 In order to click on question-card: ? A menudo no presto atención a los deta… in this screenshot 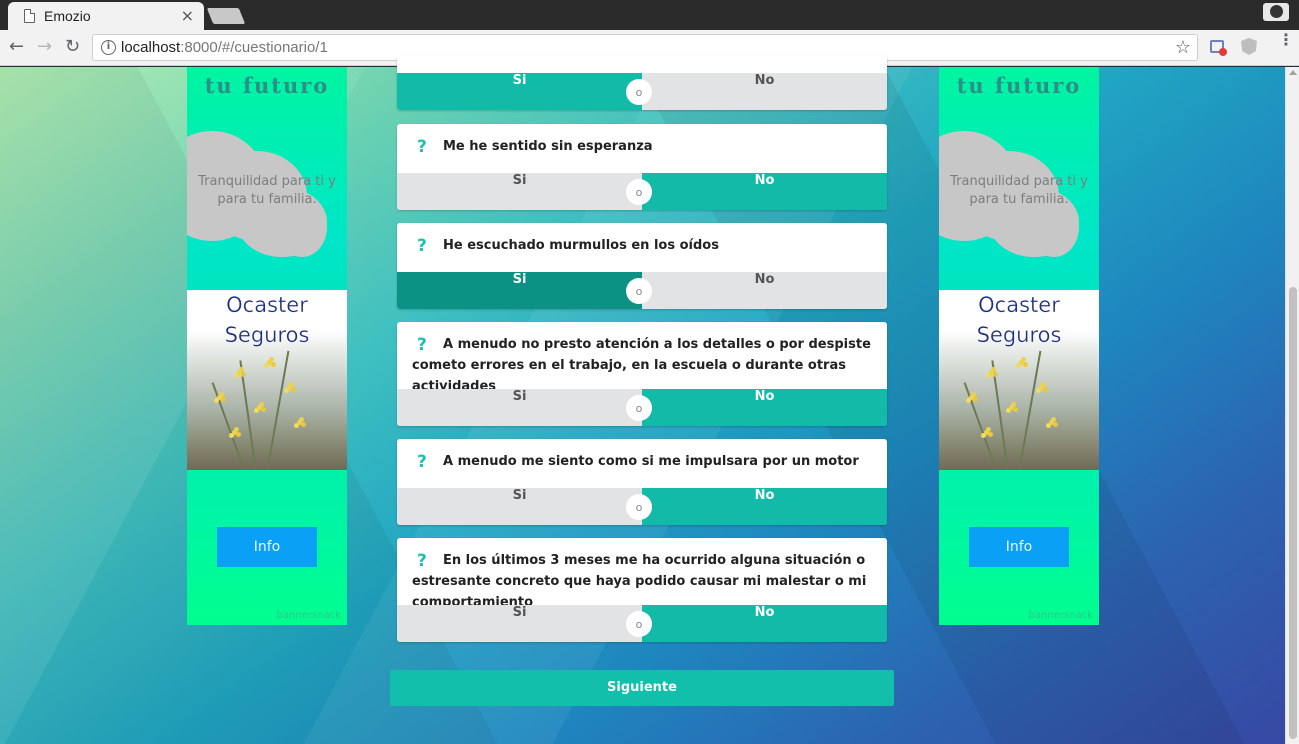, I will do `click(642, 374)`.